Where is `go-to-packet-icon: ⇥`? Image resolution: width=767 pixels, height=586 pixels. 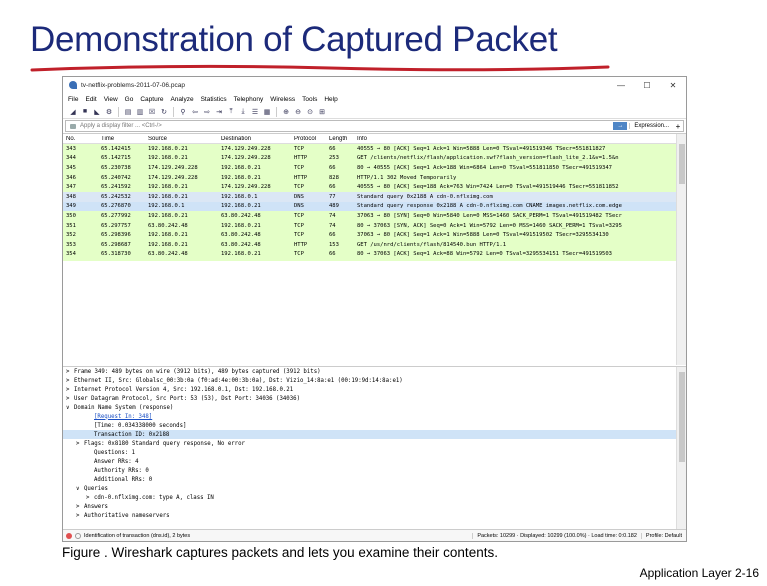
go-to-packet-icon: ⇥ is located at coordinates (219, 112).